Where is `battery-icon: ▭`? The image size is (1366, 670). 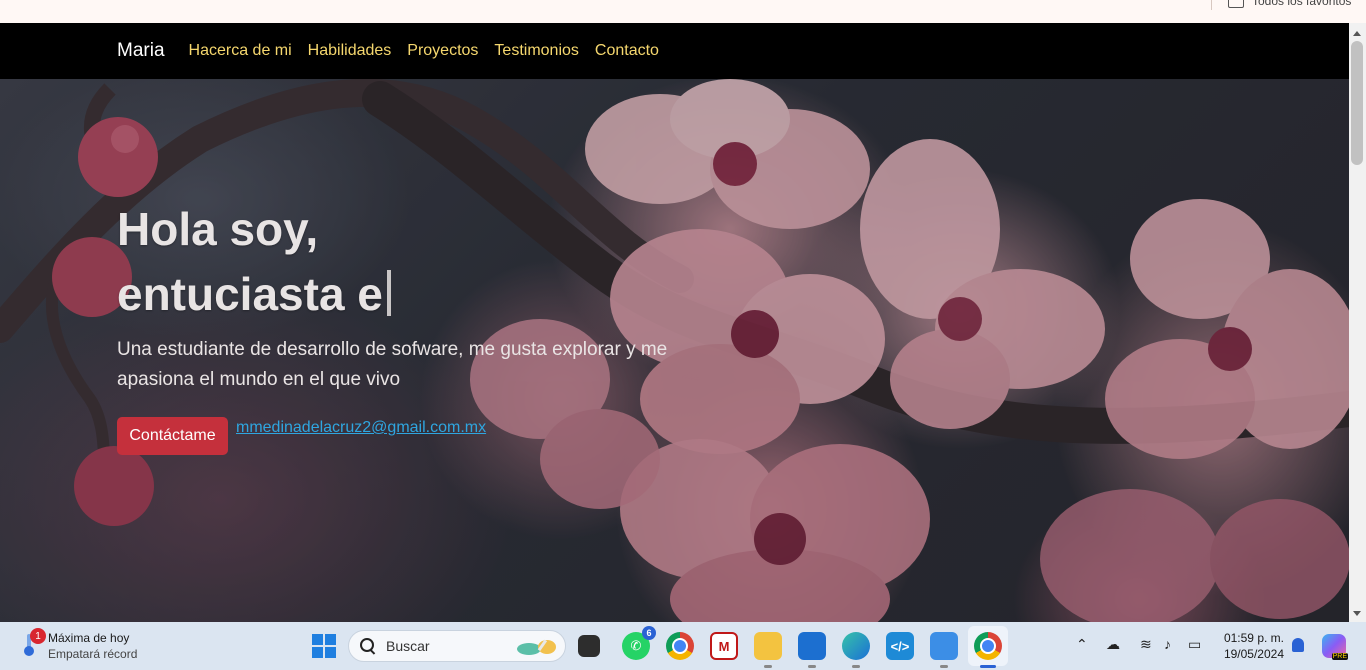
battery-icon: ▭ is located at coordinates (1194, 644).